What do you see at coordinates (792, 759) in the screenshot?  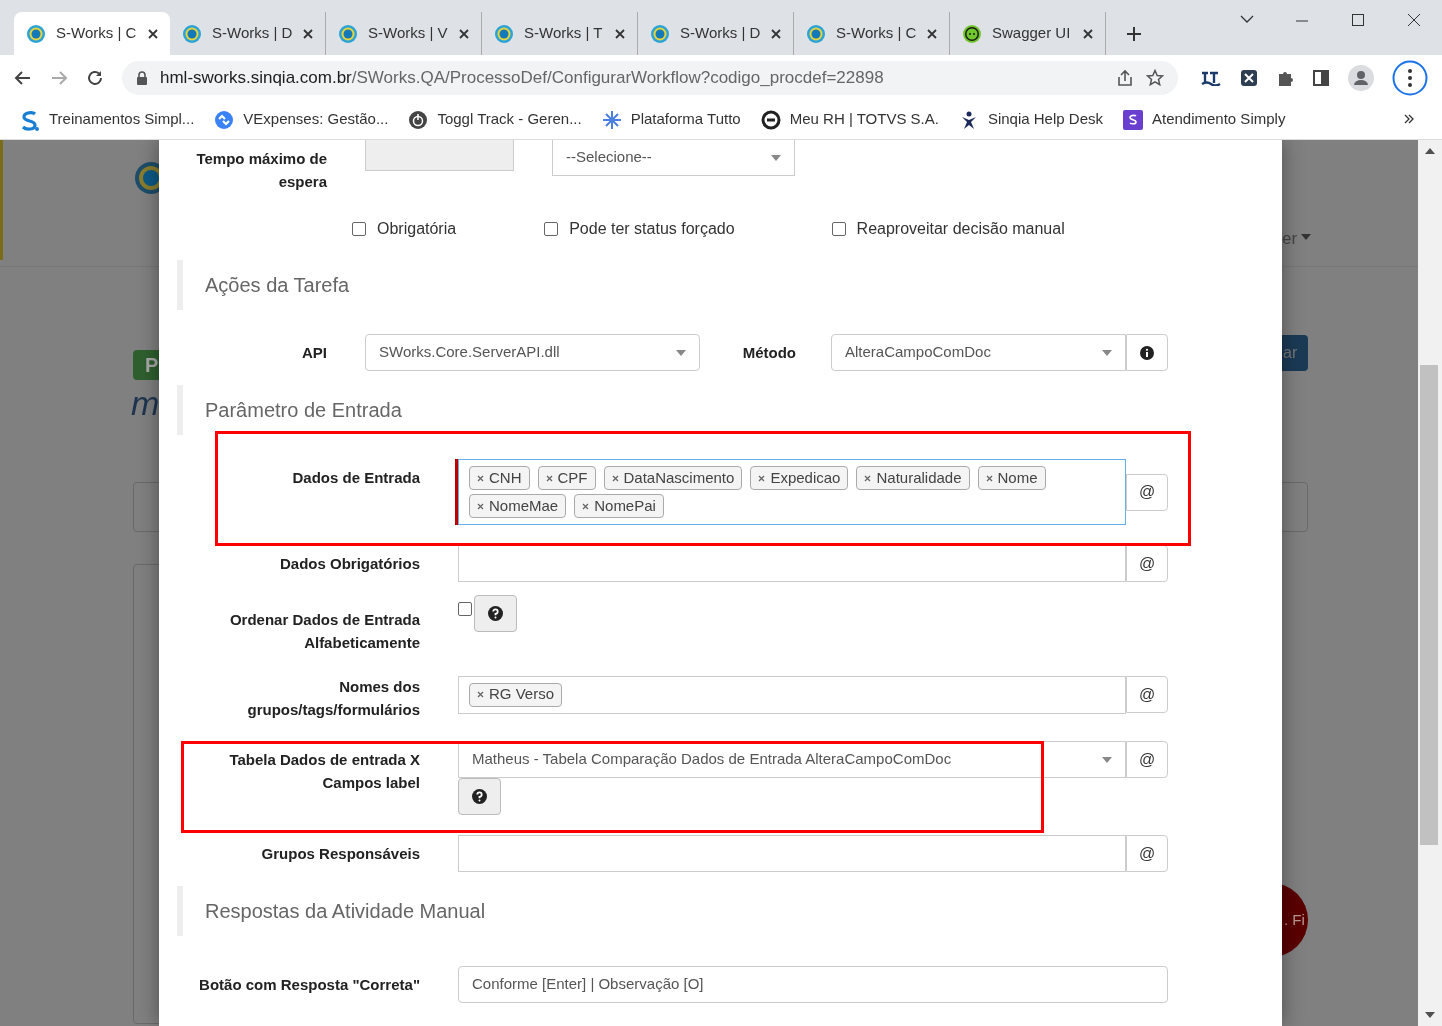 I see `select-field: Matheus - Tabela Comparação Dados de Entrada AlteraCampoComDoc` at bounding box center [792, 759].